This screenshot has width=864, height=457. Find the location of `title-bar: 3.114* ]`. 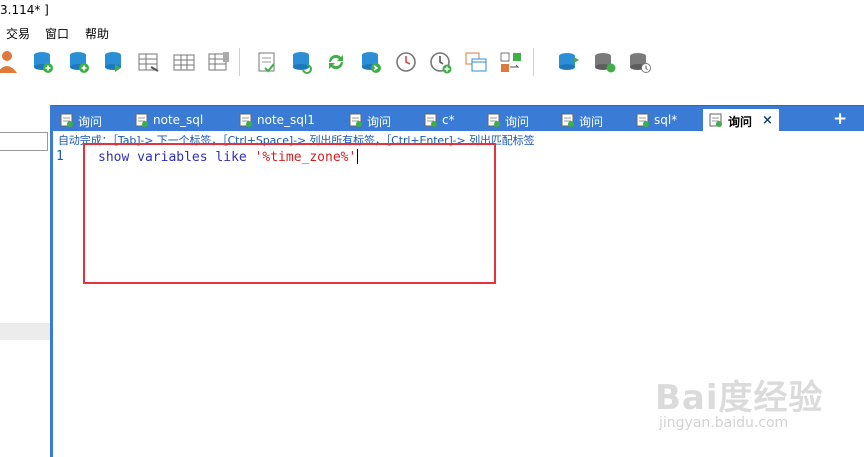

title-bar: 3.114* ] is located at coordinates (432, 11).